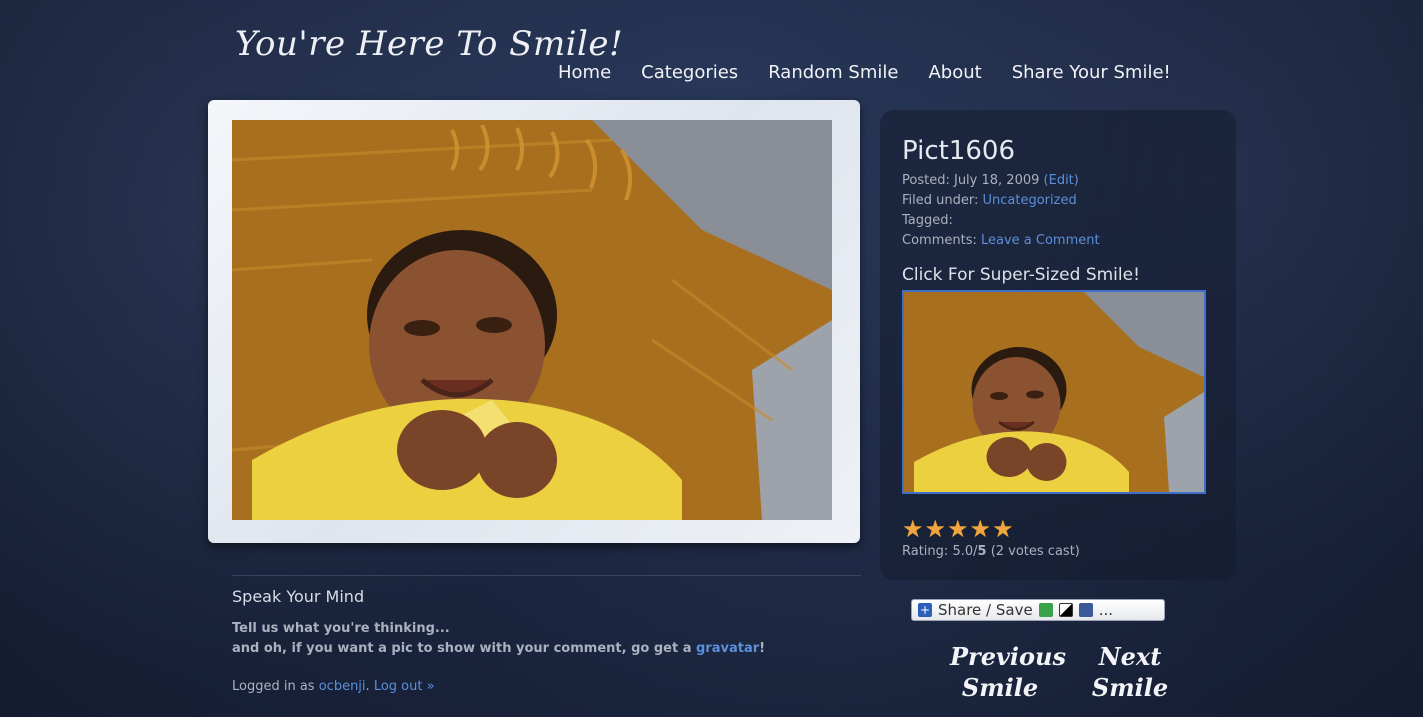 This screenshot has height=717, width=1423. I want to click on comments-label: Comments:, so click(939, 240).